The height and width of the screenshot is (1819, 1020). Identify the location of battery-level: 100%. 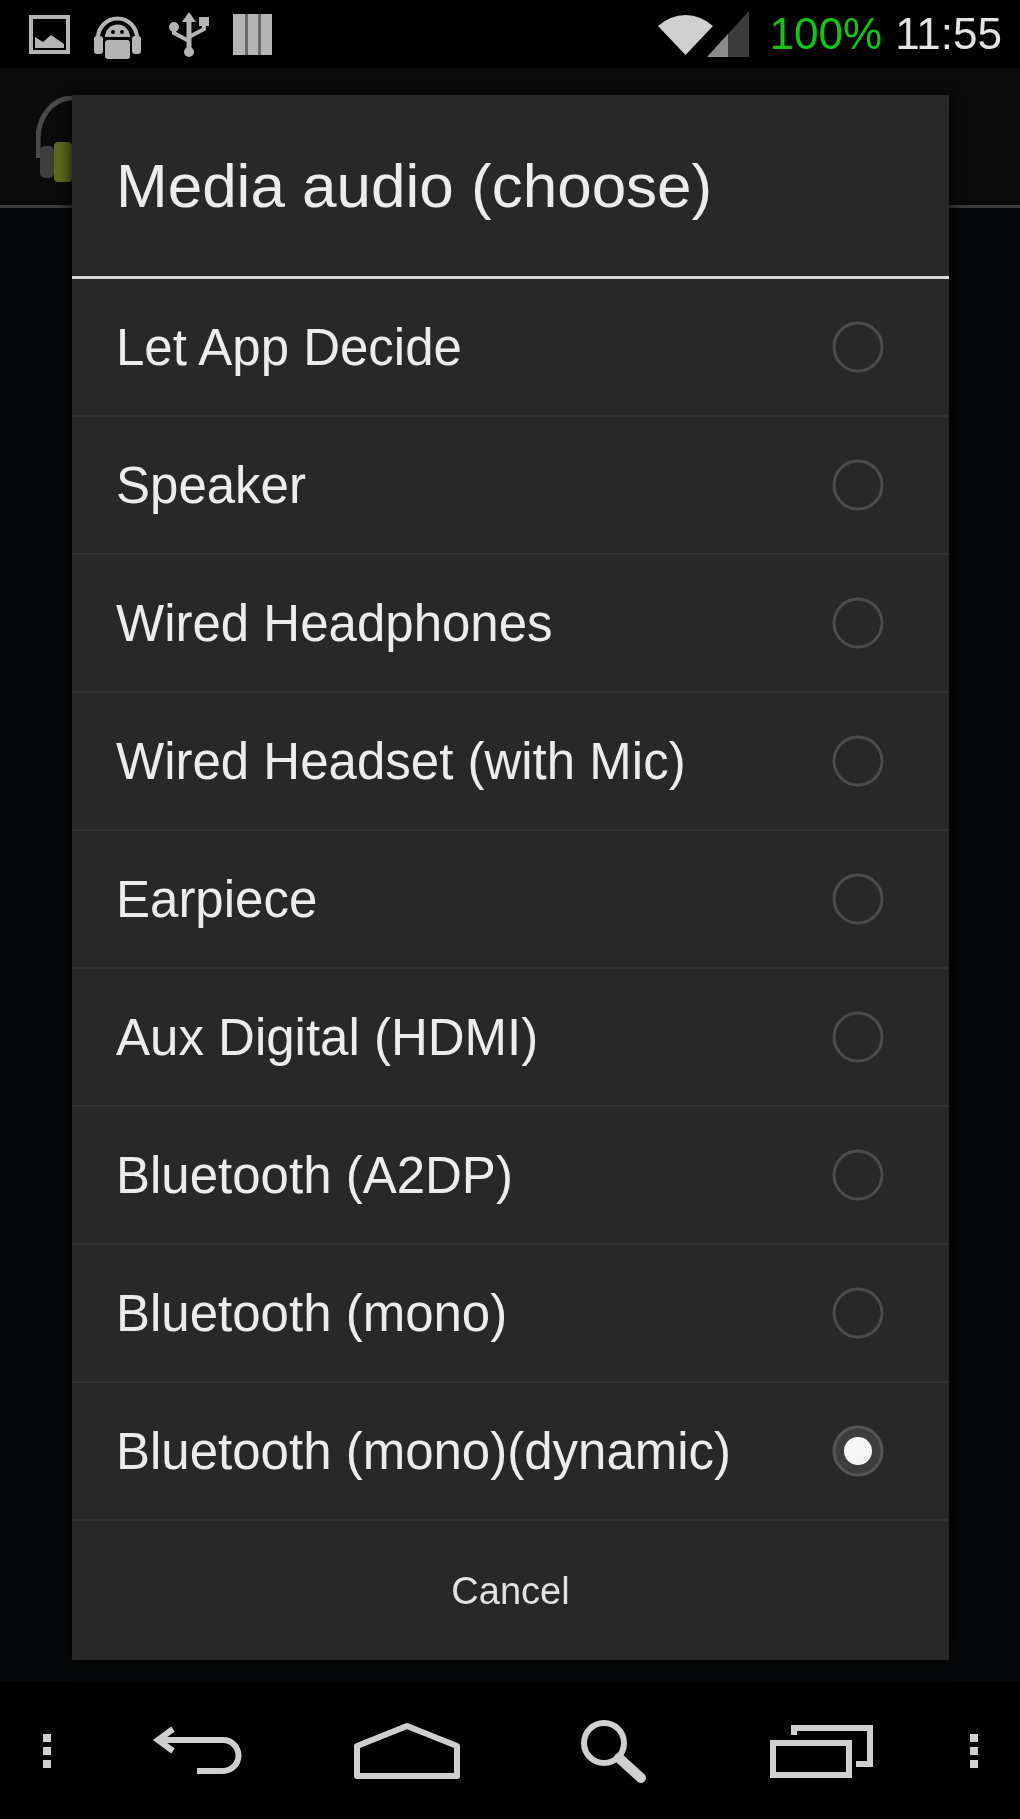
(826, 34).